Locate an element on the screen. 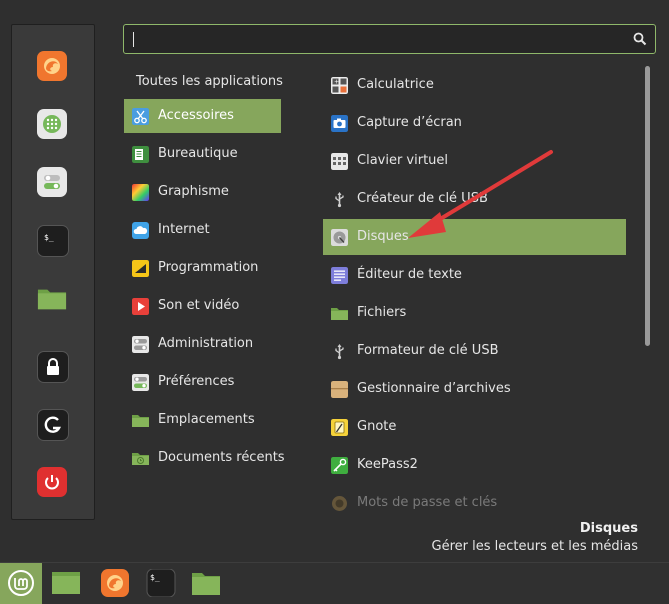  app-formateur-de-cle-usb: Formateur de clé USB is located at coordinates (474, 351).